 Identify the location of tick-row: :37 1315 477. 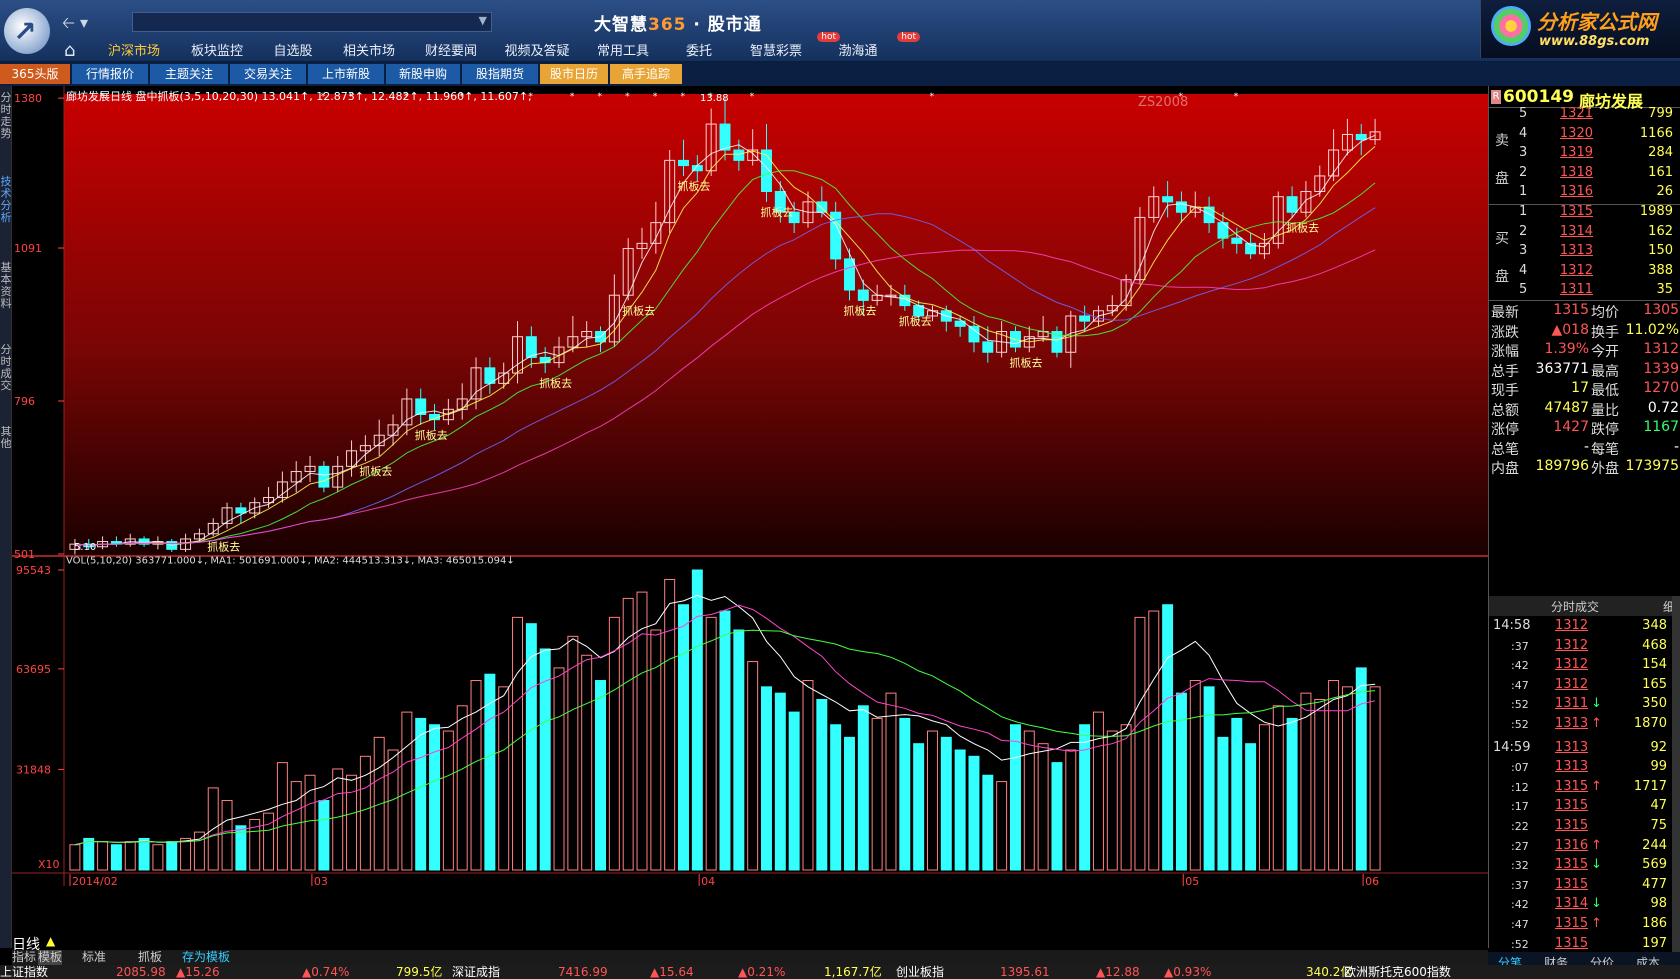
(1580, 887).